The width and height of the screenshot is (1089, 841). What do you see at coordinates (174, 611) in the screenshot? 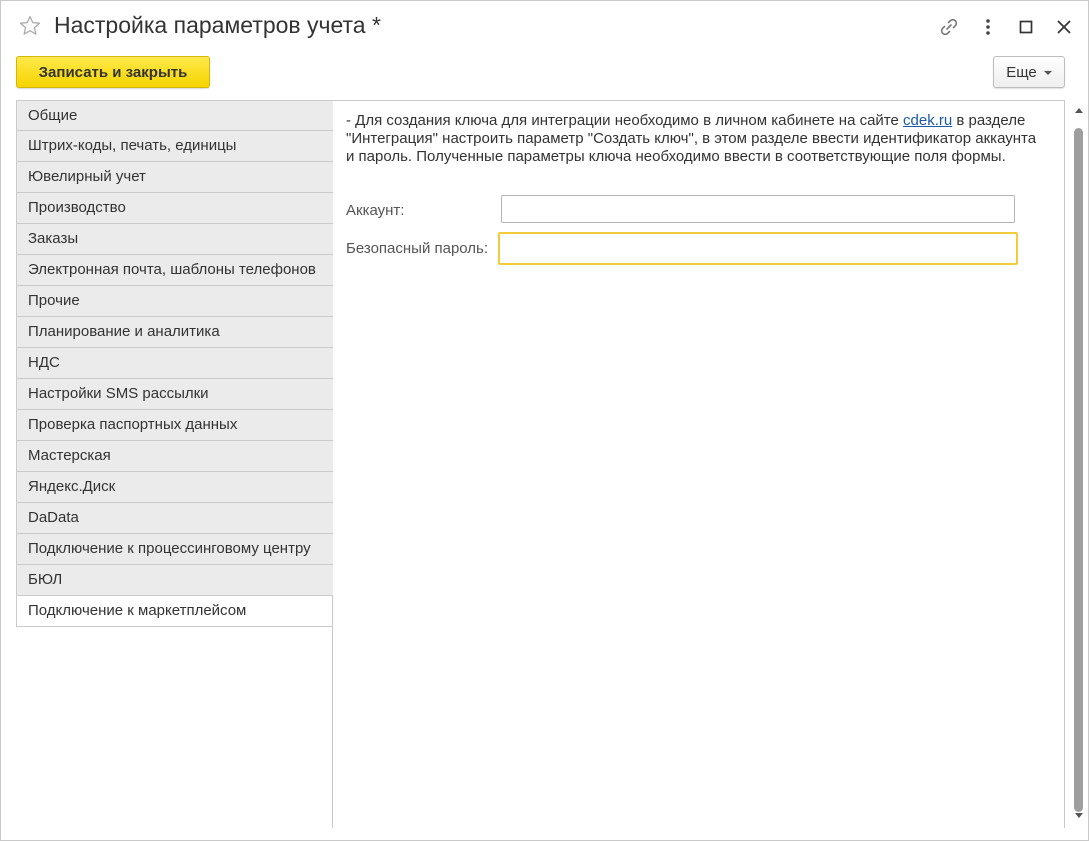
I see `tab-item: Подключение к маркетплейсом` at bounding box center [174, 611].